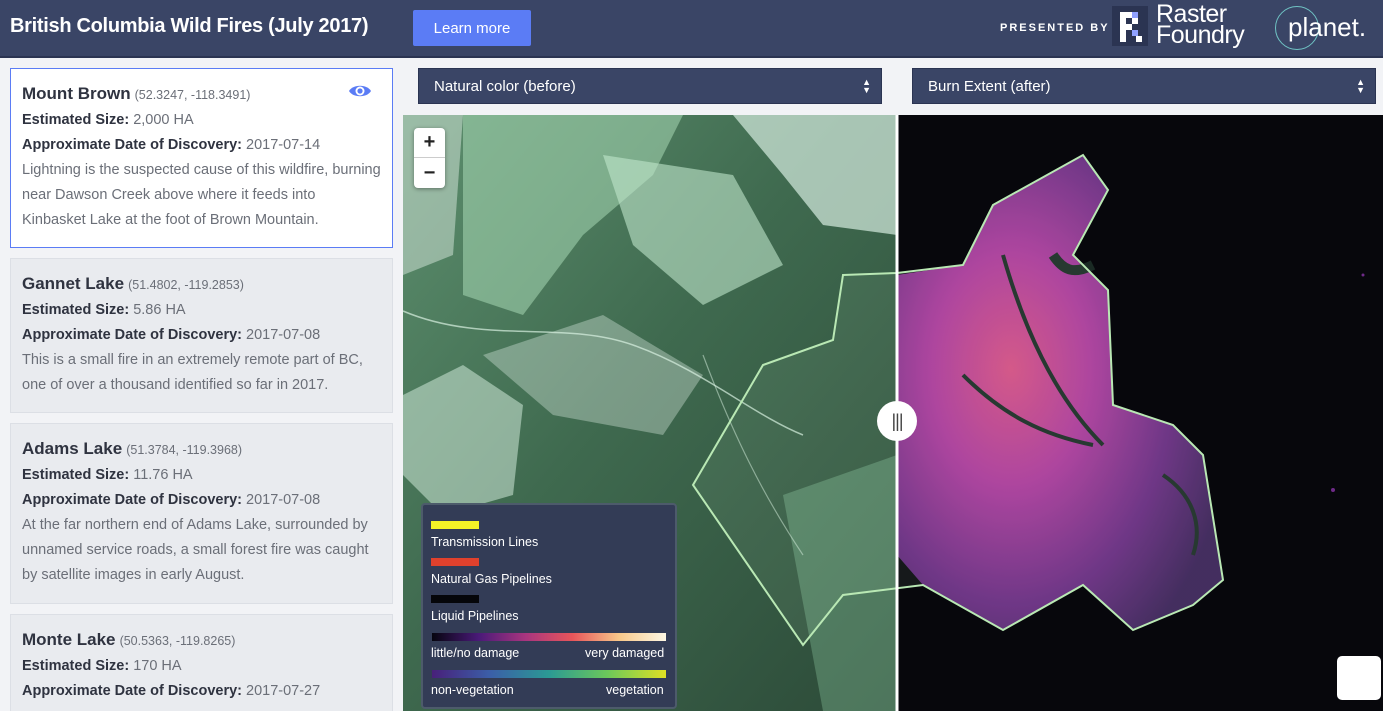  I want to click on fire-date: 2017-07-14, so click(283, 145).